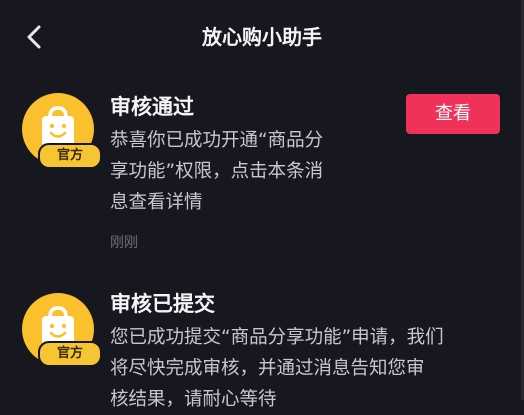 Image resolution: width=524 pixels, height=415 pixels. I want to click on message-body-line: 恭喜你已成功开通“商品分, so click(217, 140).